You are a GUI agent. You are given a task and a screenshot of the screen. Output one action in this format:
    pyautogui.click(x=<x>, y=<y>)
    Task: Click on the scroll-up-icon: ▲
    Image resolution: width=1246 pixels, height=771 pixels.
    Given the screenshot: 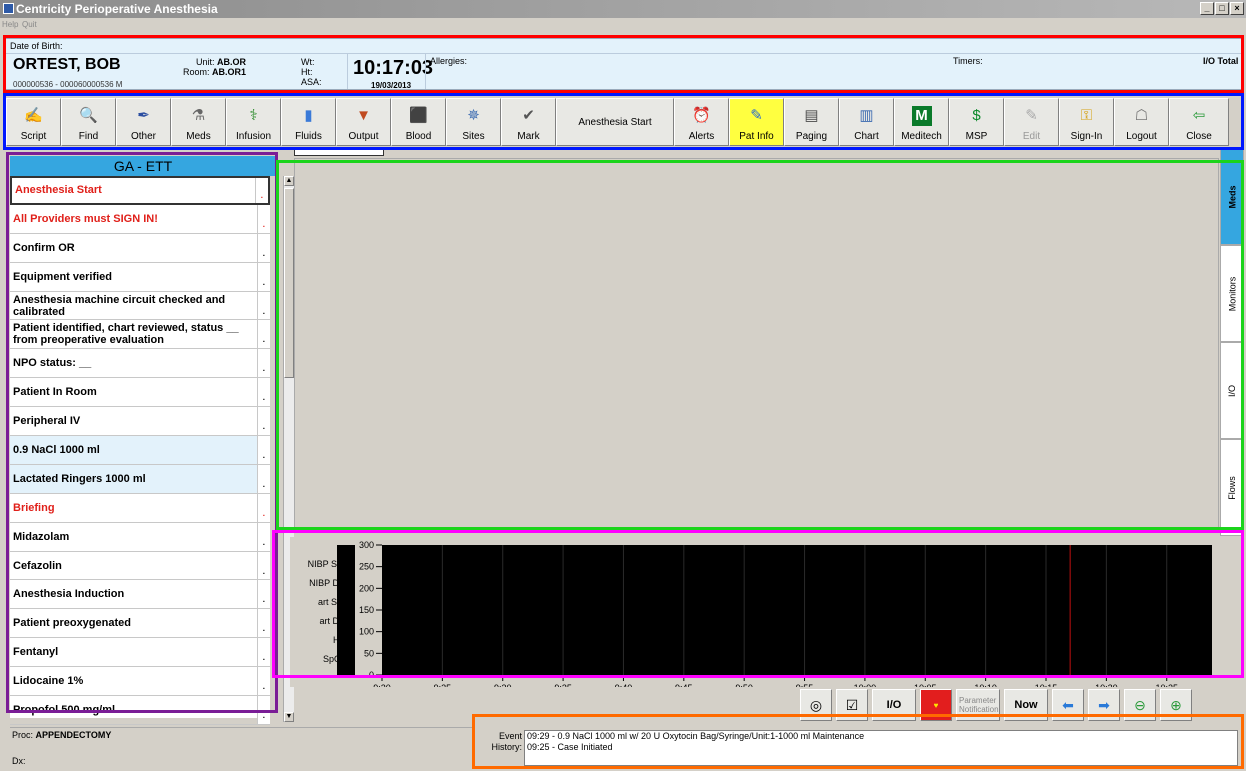 What is the action you would take?
    pyautogui.click(x=289, y=181)
    